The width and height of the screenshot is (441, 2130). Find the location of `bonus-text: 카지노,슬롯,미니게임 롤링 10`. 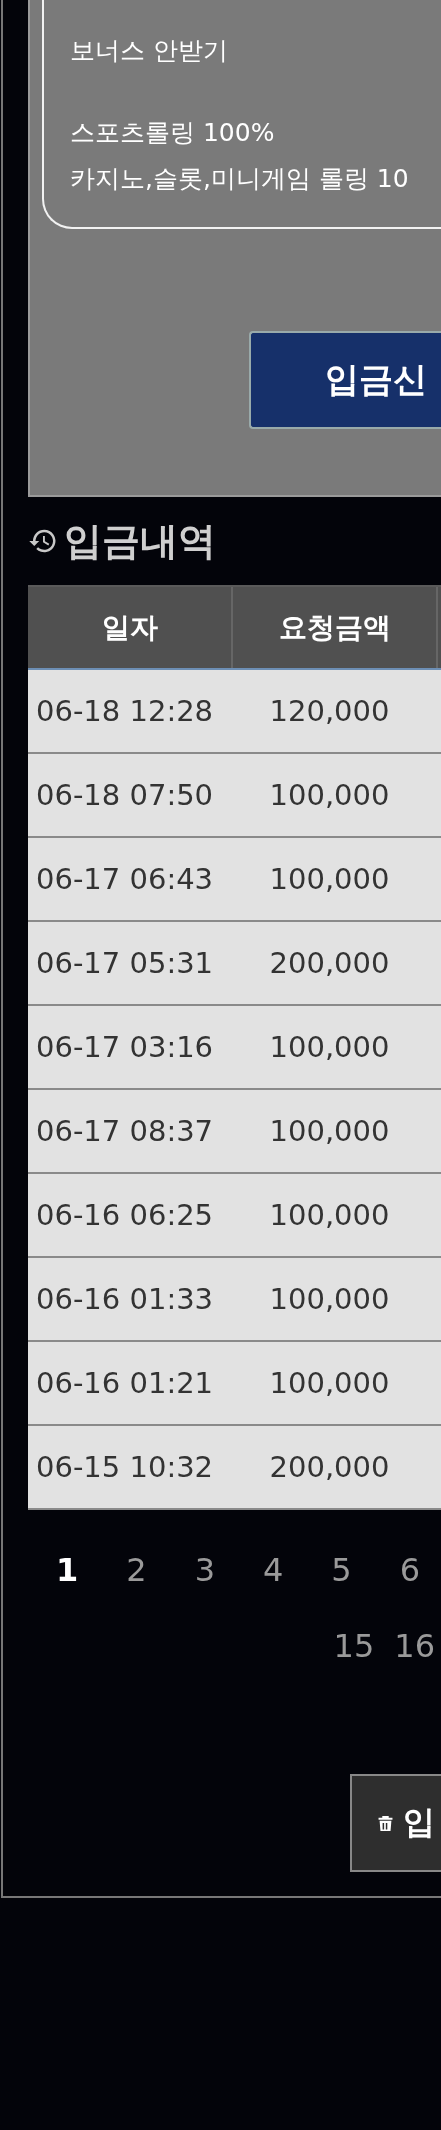

bonus-text: 카지노,슬롯,미니게임 롤링 10 is located at coordinates (240, 179).